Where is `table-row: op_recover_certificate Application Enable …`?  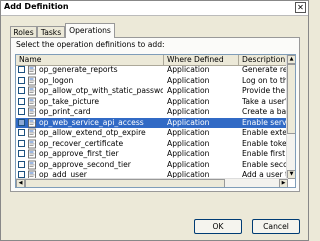 table-row: op_recover_certificate Application Enable … is located at coordinates (152, 144).